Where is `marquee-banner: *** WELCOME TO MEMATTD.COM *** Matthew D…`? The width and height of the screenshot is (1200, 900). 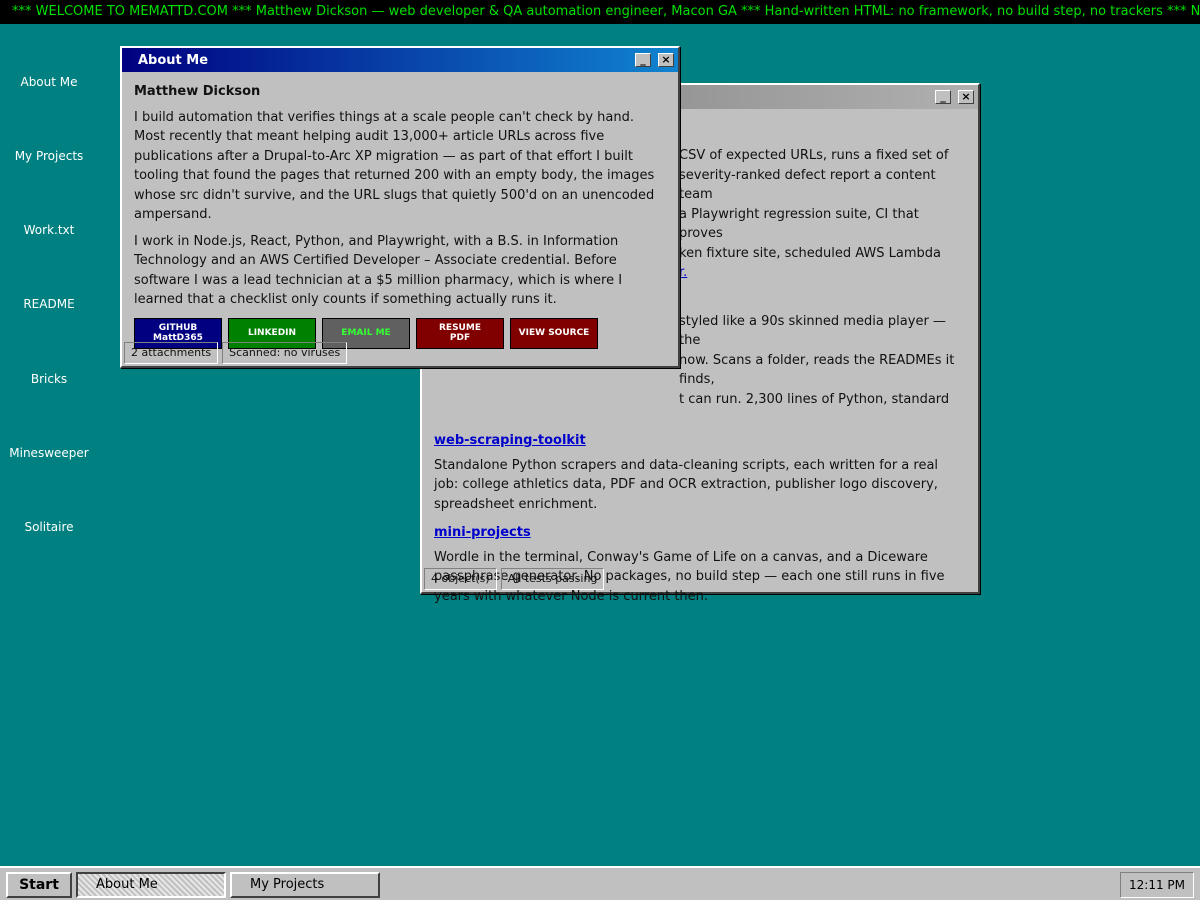 marquee-banner: *** WELCOME TO MEMATTD.COM *** Matthew D… is located at coordinates (600, 12).